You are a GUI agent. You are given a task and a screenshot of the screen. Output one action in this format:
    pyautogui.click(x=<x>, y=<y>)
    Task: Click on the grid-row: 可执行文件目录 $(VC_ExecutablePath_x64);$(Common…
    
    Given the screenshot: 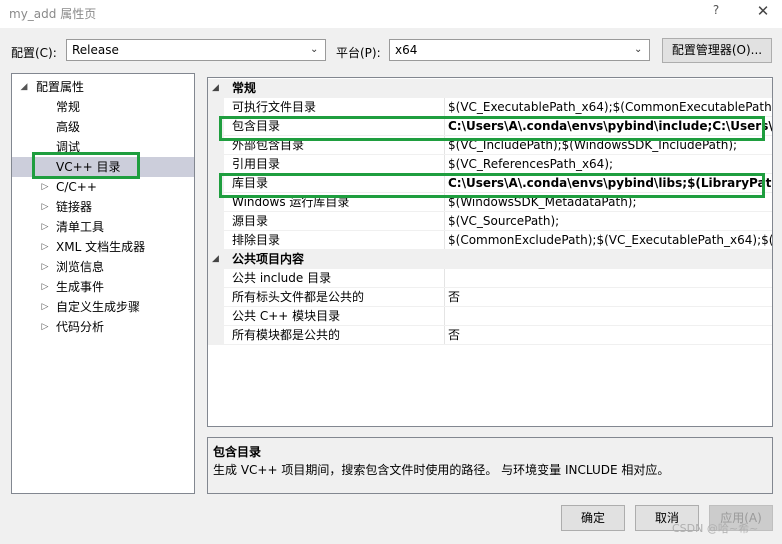 What is the action you would take?
    pyautogui.click(x=490, y=107)
    